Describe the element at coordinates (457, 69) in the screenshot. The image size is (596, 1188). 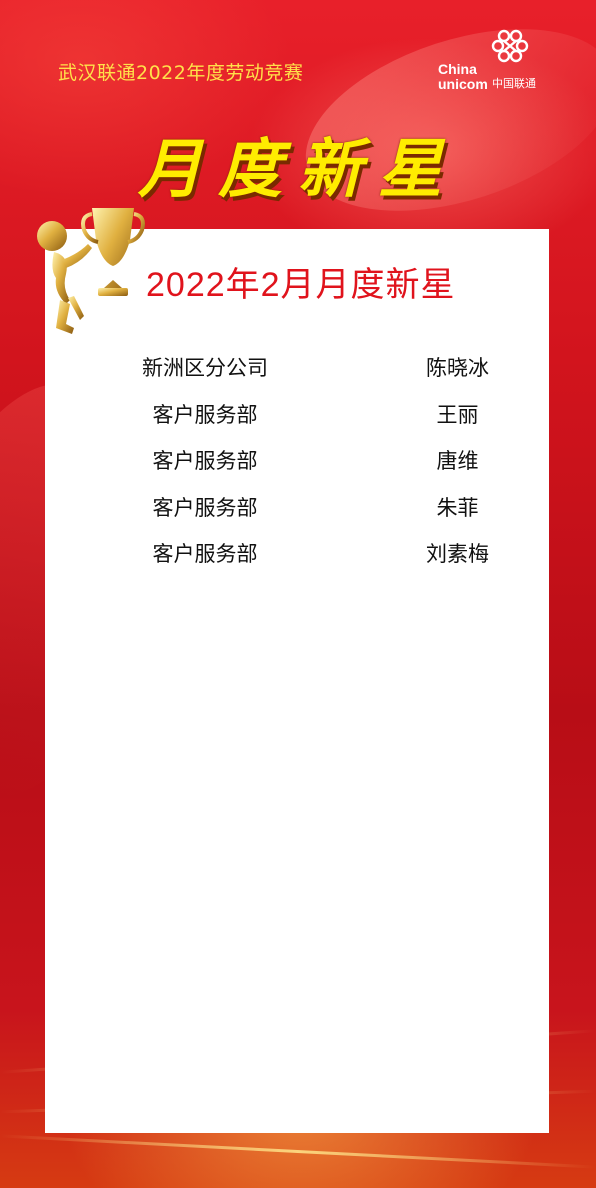
I see `logo-english-line1: China` at that location.